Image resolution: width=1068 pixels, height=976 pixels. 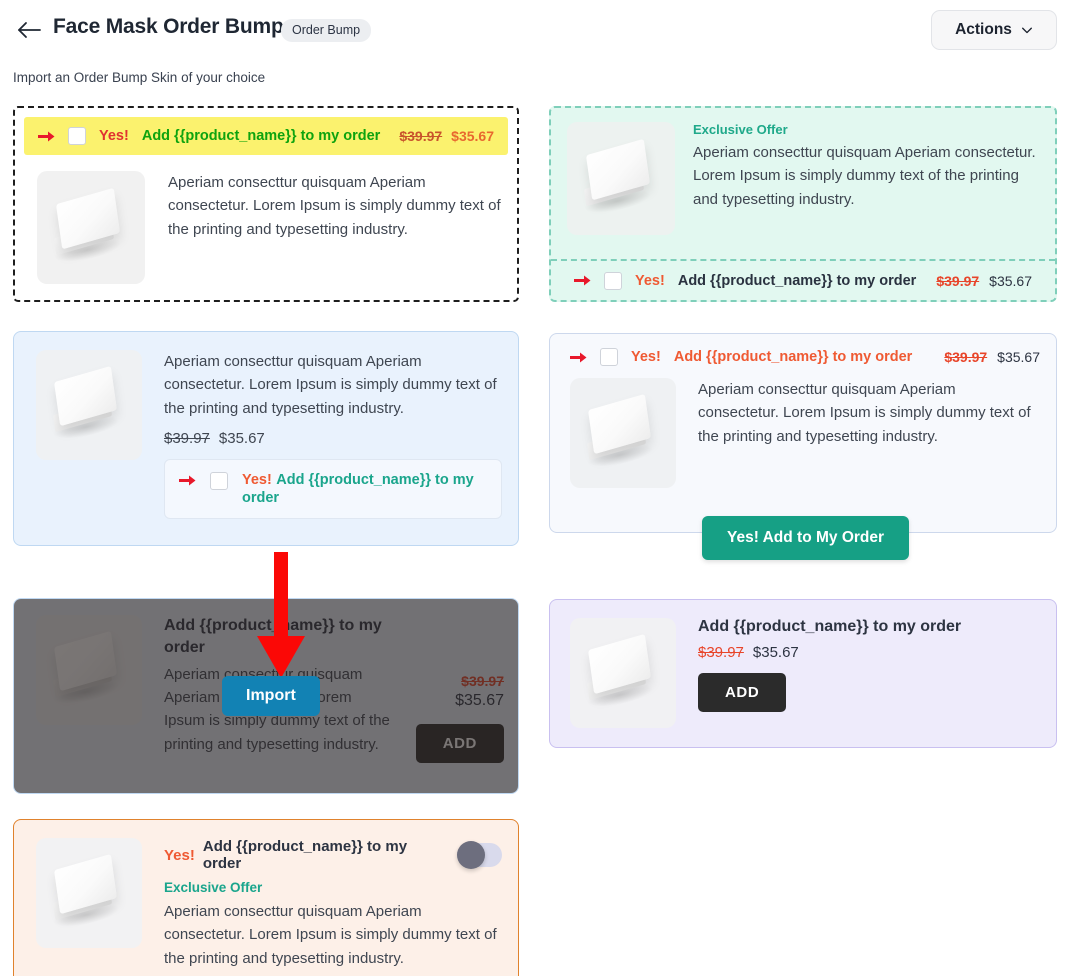 What do you see at coordinates (326, 30) in the screenshot?
I see `status-badge: Order Bump` at bounding box center [326, 30].